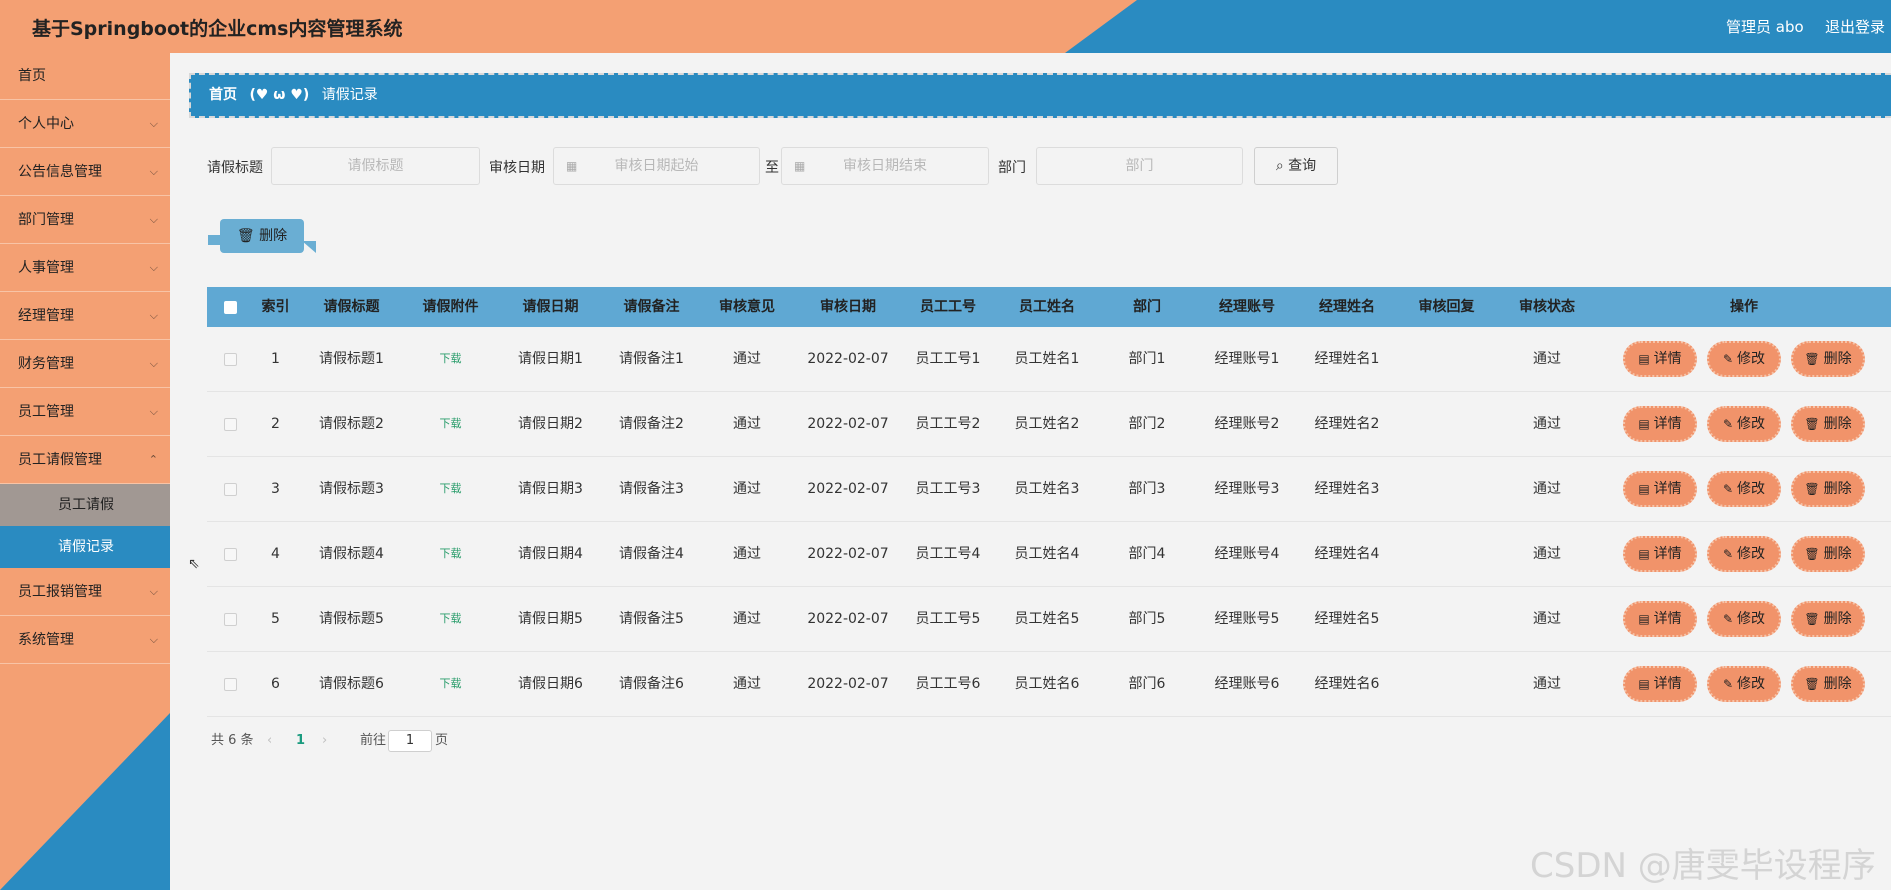 Image resolution: width=1891 pixels, height=890 pixels. Describe the element at coordinates (1296, 166) in the screenshot. I see `query-button: ⌕ 查询` at that location.